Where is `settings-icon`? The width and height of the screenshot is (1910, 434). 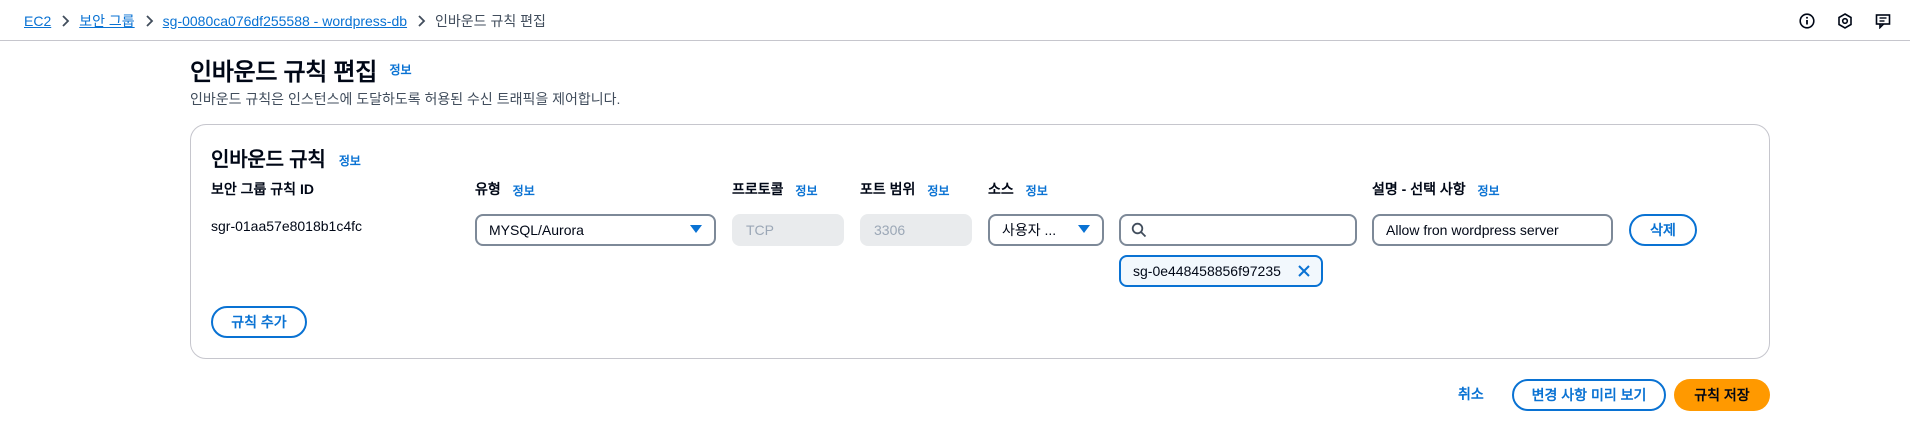
settings-icon is located at coordinates (1845, 21).